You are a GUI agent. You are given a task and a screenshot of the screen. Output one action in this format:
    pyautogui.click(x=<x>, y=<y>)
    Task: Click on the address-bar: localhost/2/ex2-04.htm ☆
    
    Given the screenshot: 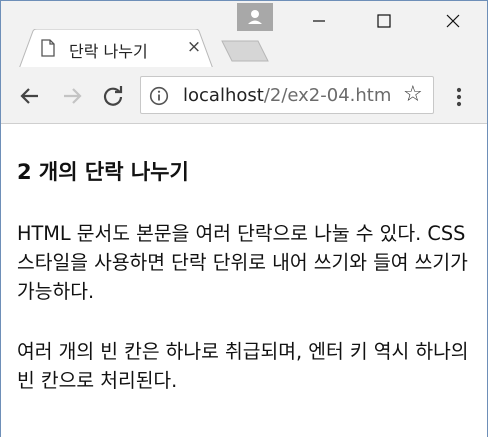 What is the action you would take?
    pyautogui.click(x=287, y=95)
    